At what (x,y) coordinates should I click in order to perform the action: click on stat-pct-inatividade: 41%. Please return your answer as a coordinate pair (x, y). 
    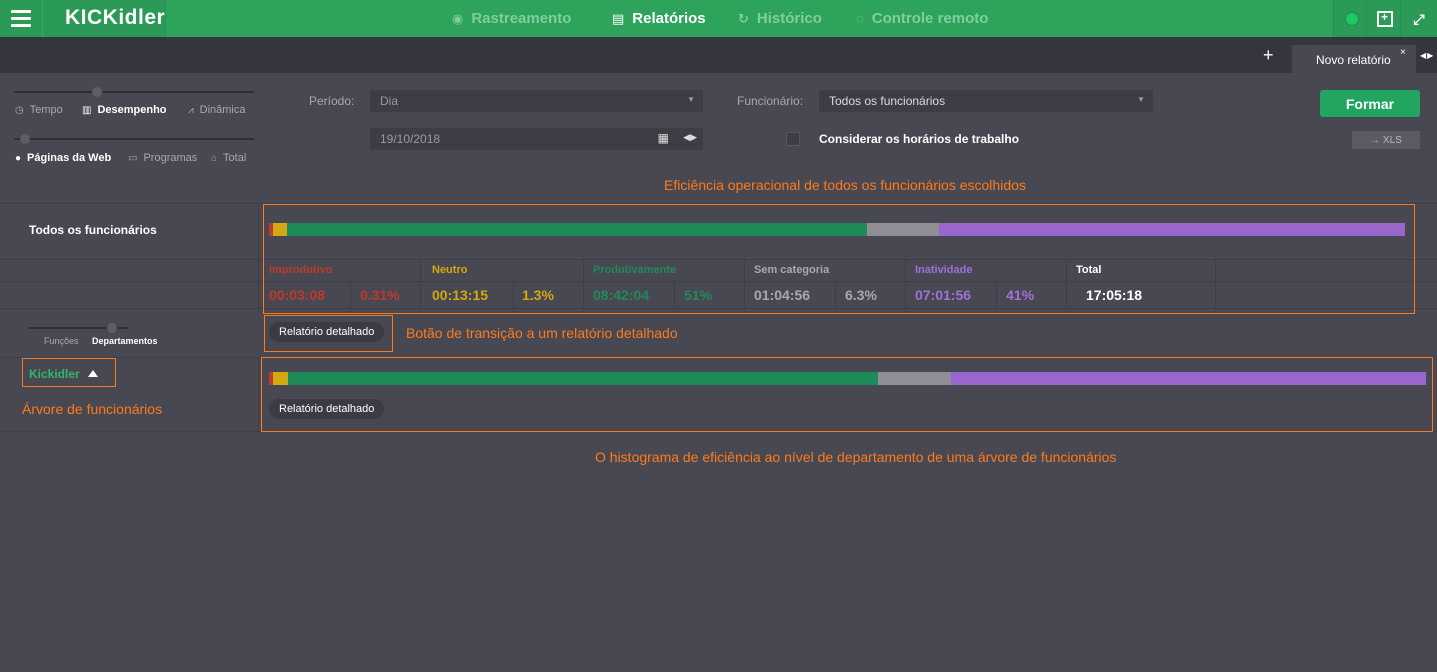
    Looking at the image, I should click on (1020, 295).